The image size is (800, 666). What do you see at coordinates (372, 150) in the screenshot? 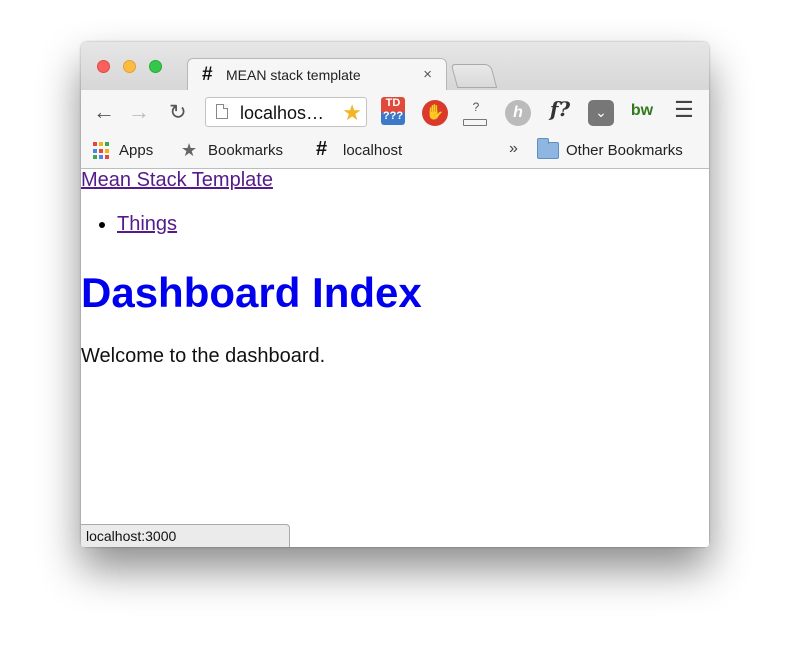
I see `bookmark-localhost: localhost` at bounding box center [372, 150].